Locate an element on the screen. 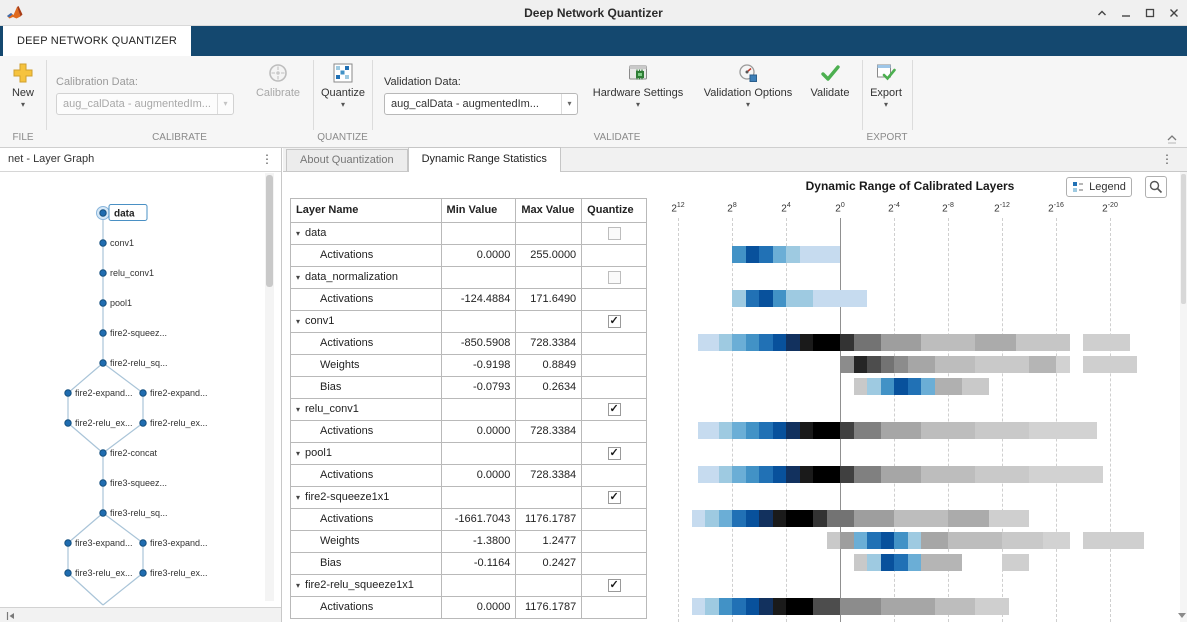  calibrate-button: Calibrate is located at coordinates (278, 97).